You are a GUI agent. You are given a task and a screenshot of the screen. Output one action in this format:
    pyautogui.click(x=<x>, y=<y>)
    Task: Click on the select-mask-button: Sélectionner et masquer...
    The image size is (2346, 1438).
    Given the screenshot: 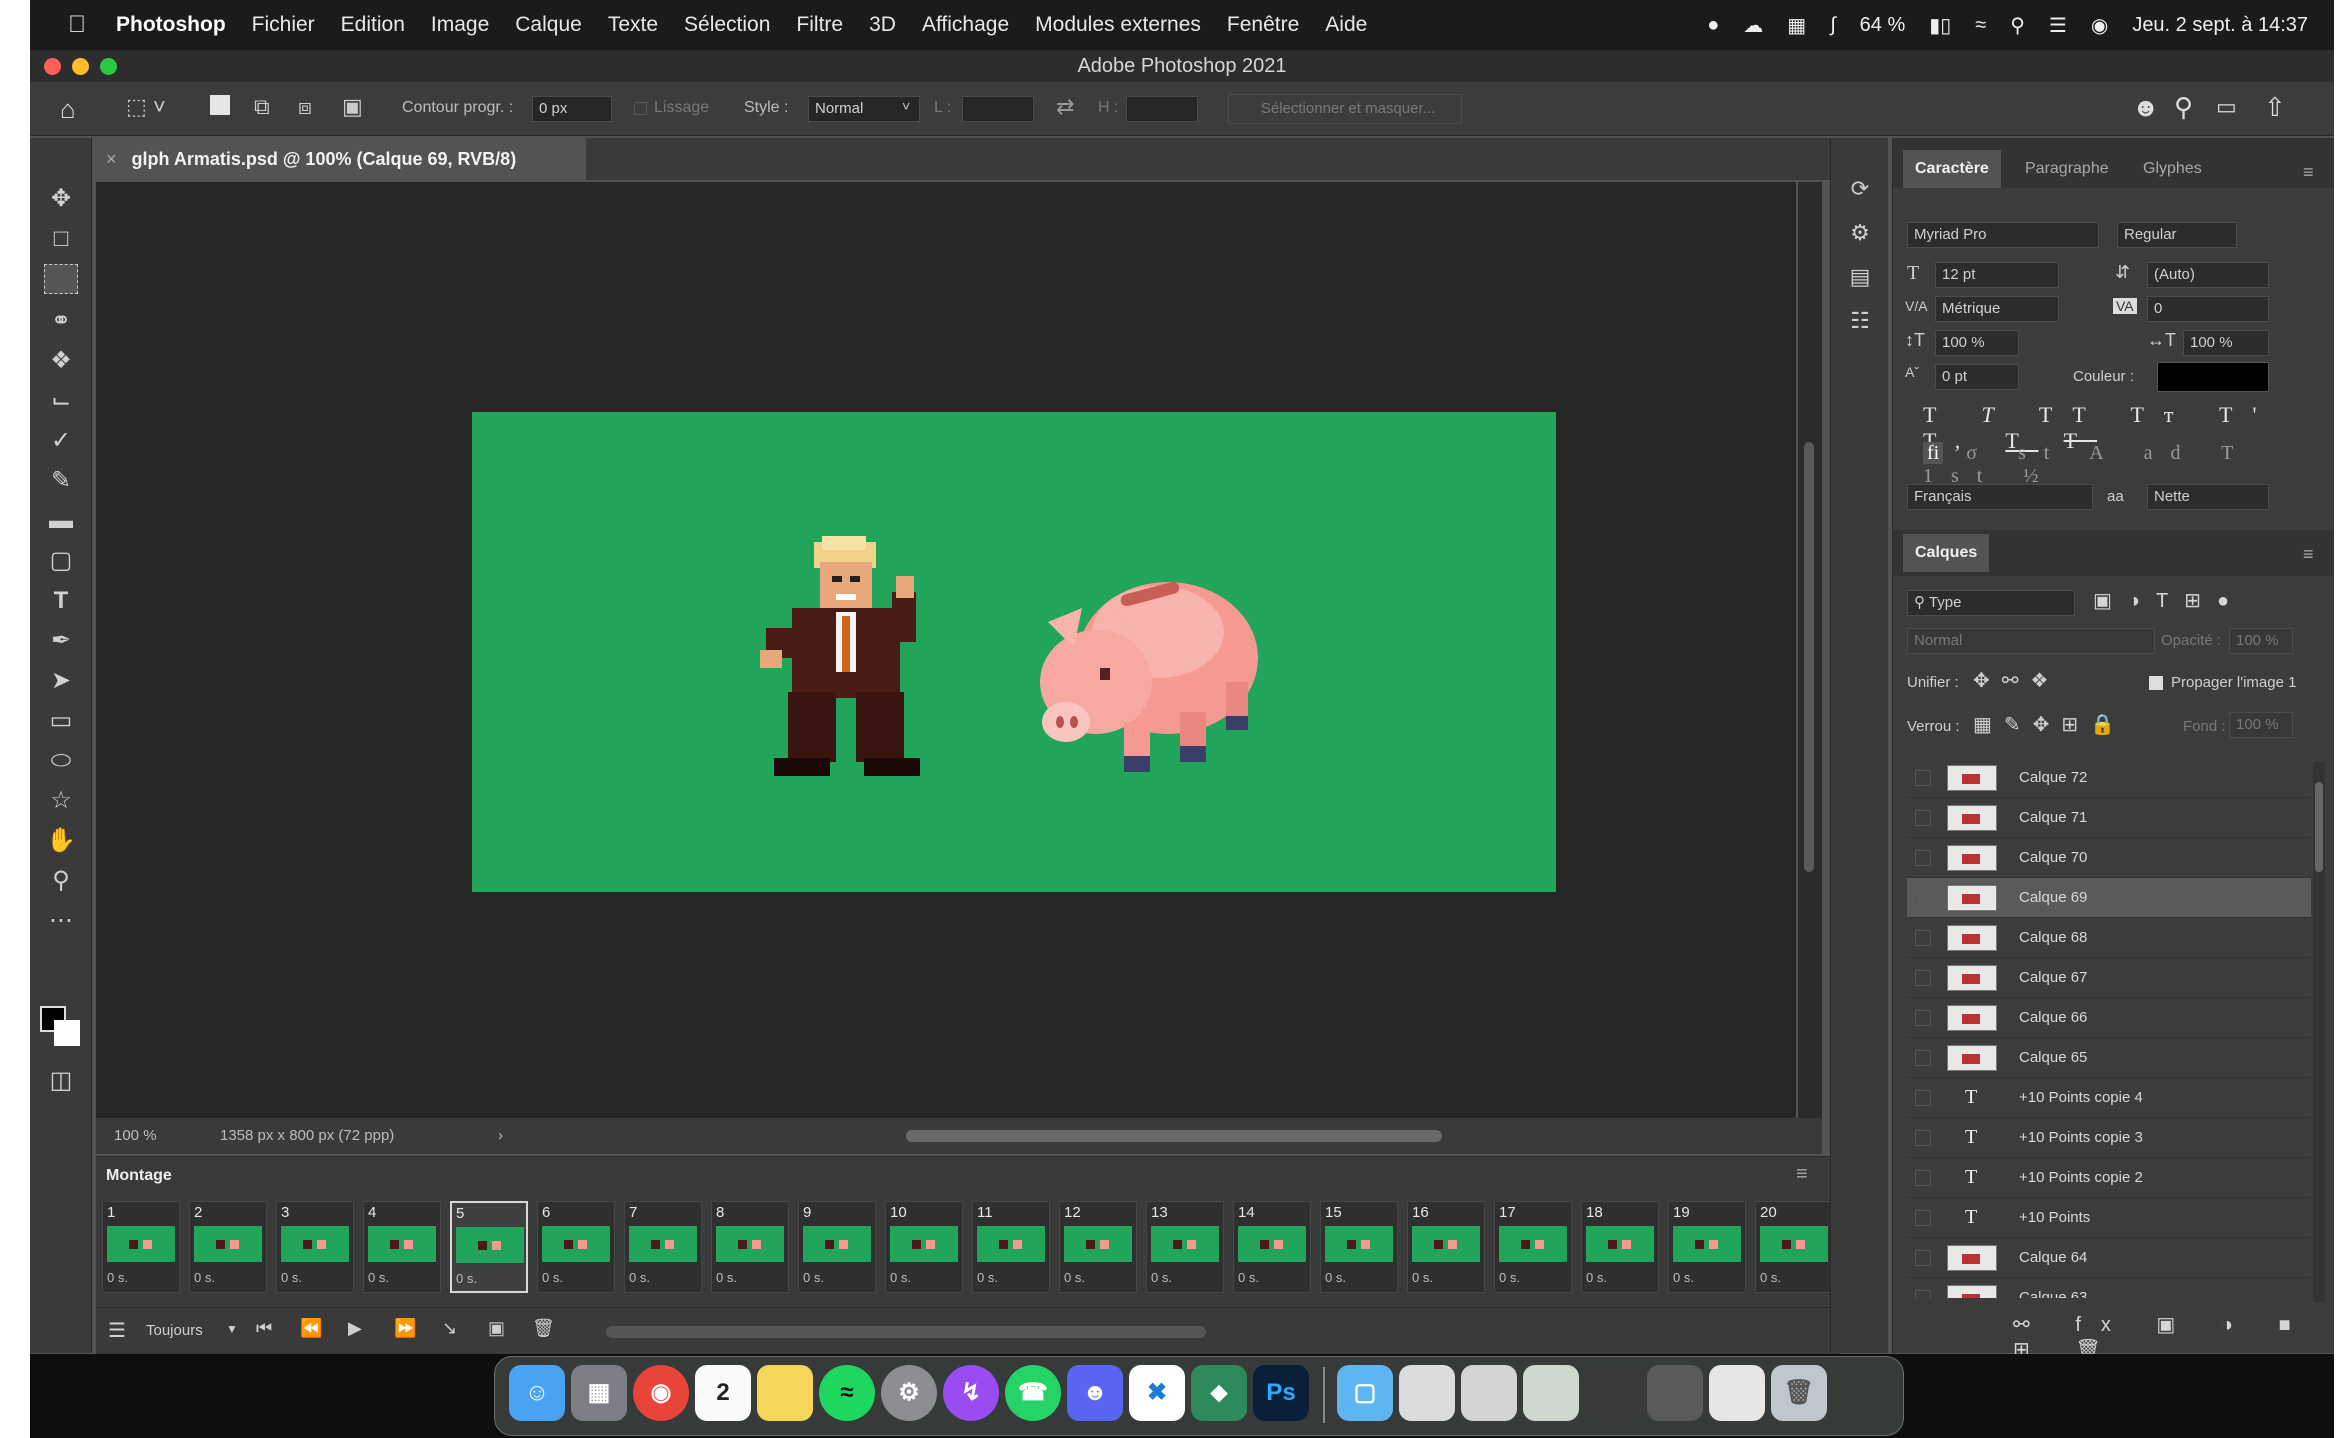 What is the action you would take?
    pyautogui.click(x=1345, y=109)
    